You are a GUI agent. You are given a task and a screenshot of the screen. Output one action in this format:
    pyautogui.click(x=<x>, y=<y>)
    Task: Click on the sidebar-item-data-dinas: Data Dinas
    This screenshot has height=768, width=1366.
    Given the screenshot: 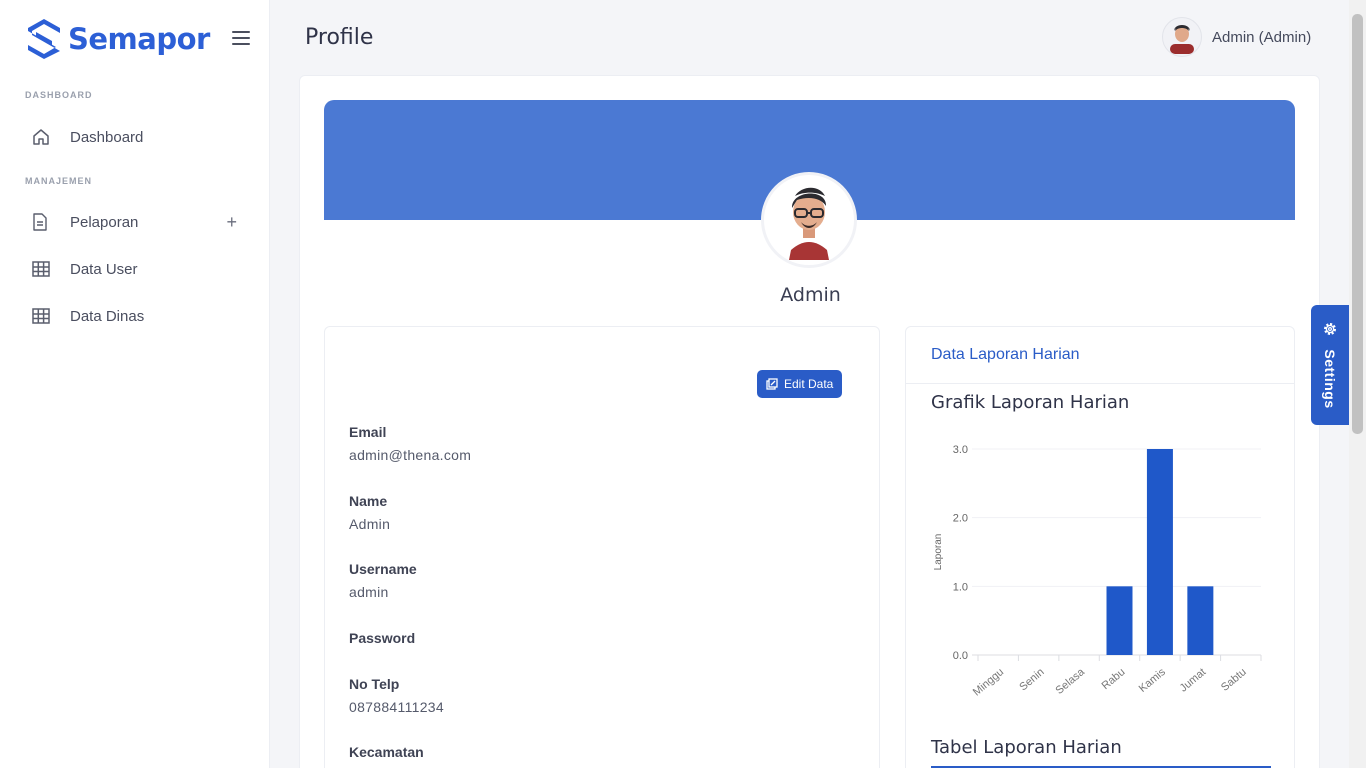 What is the action you would take?
    pyautogui.click(x=135, y=316)
    